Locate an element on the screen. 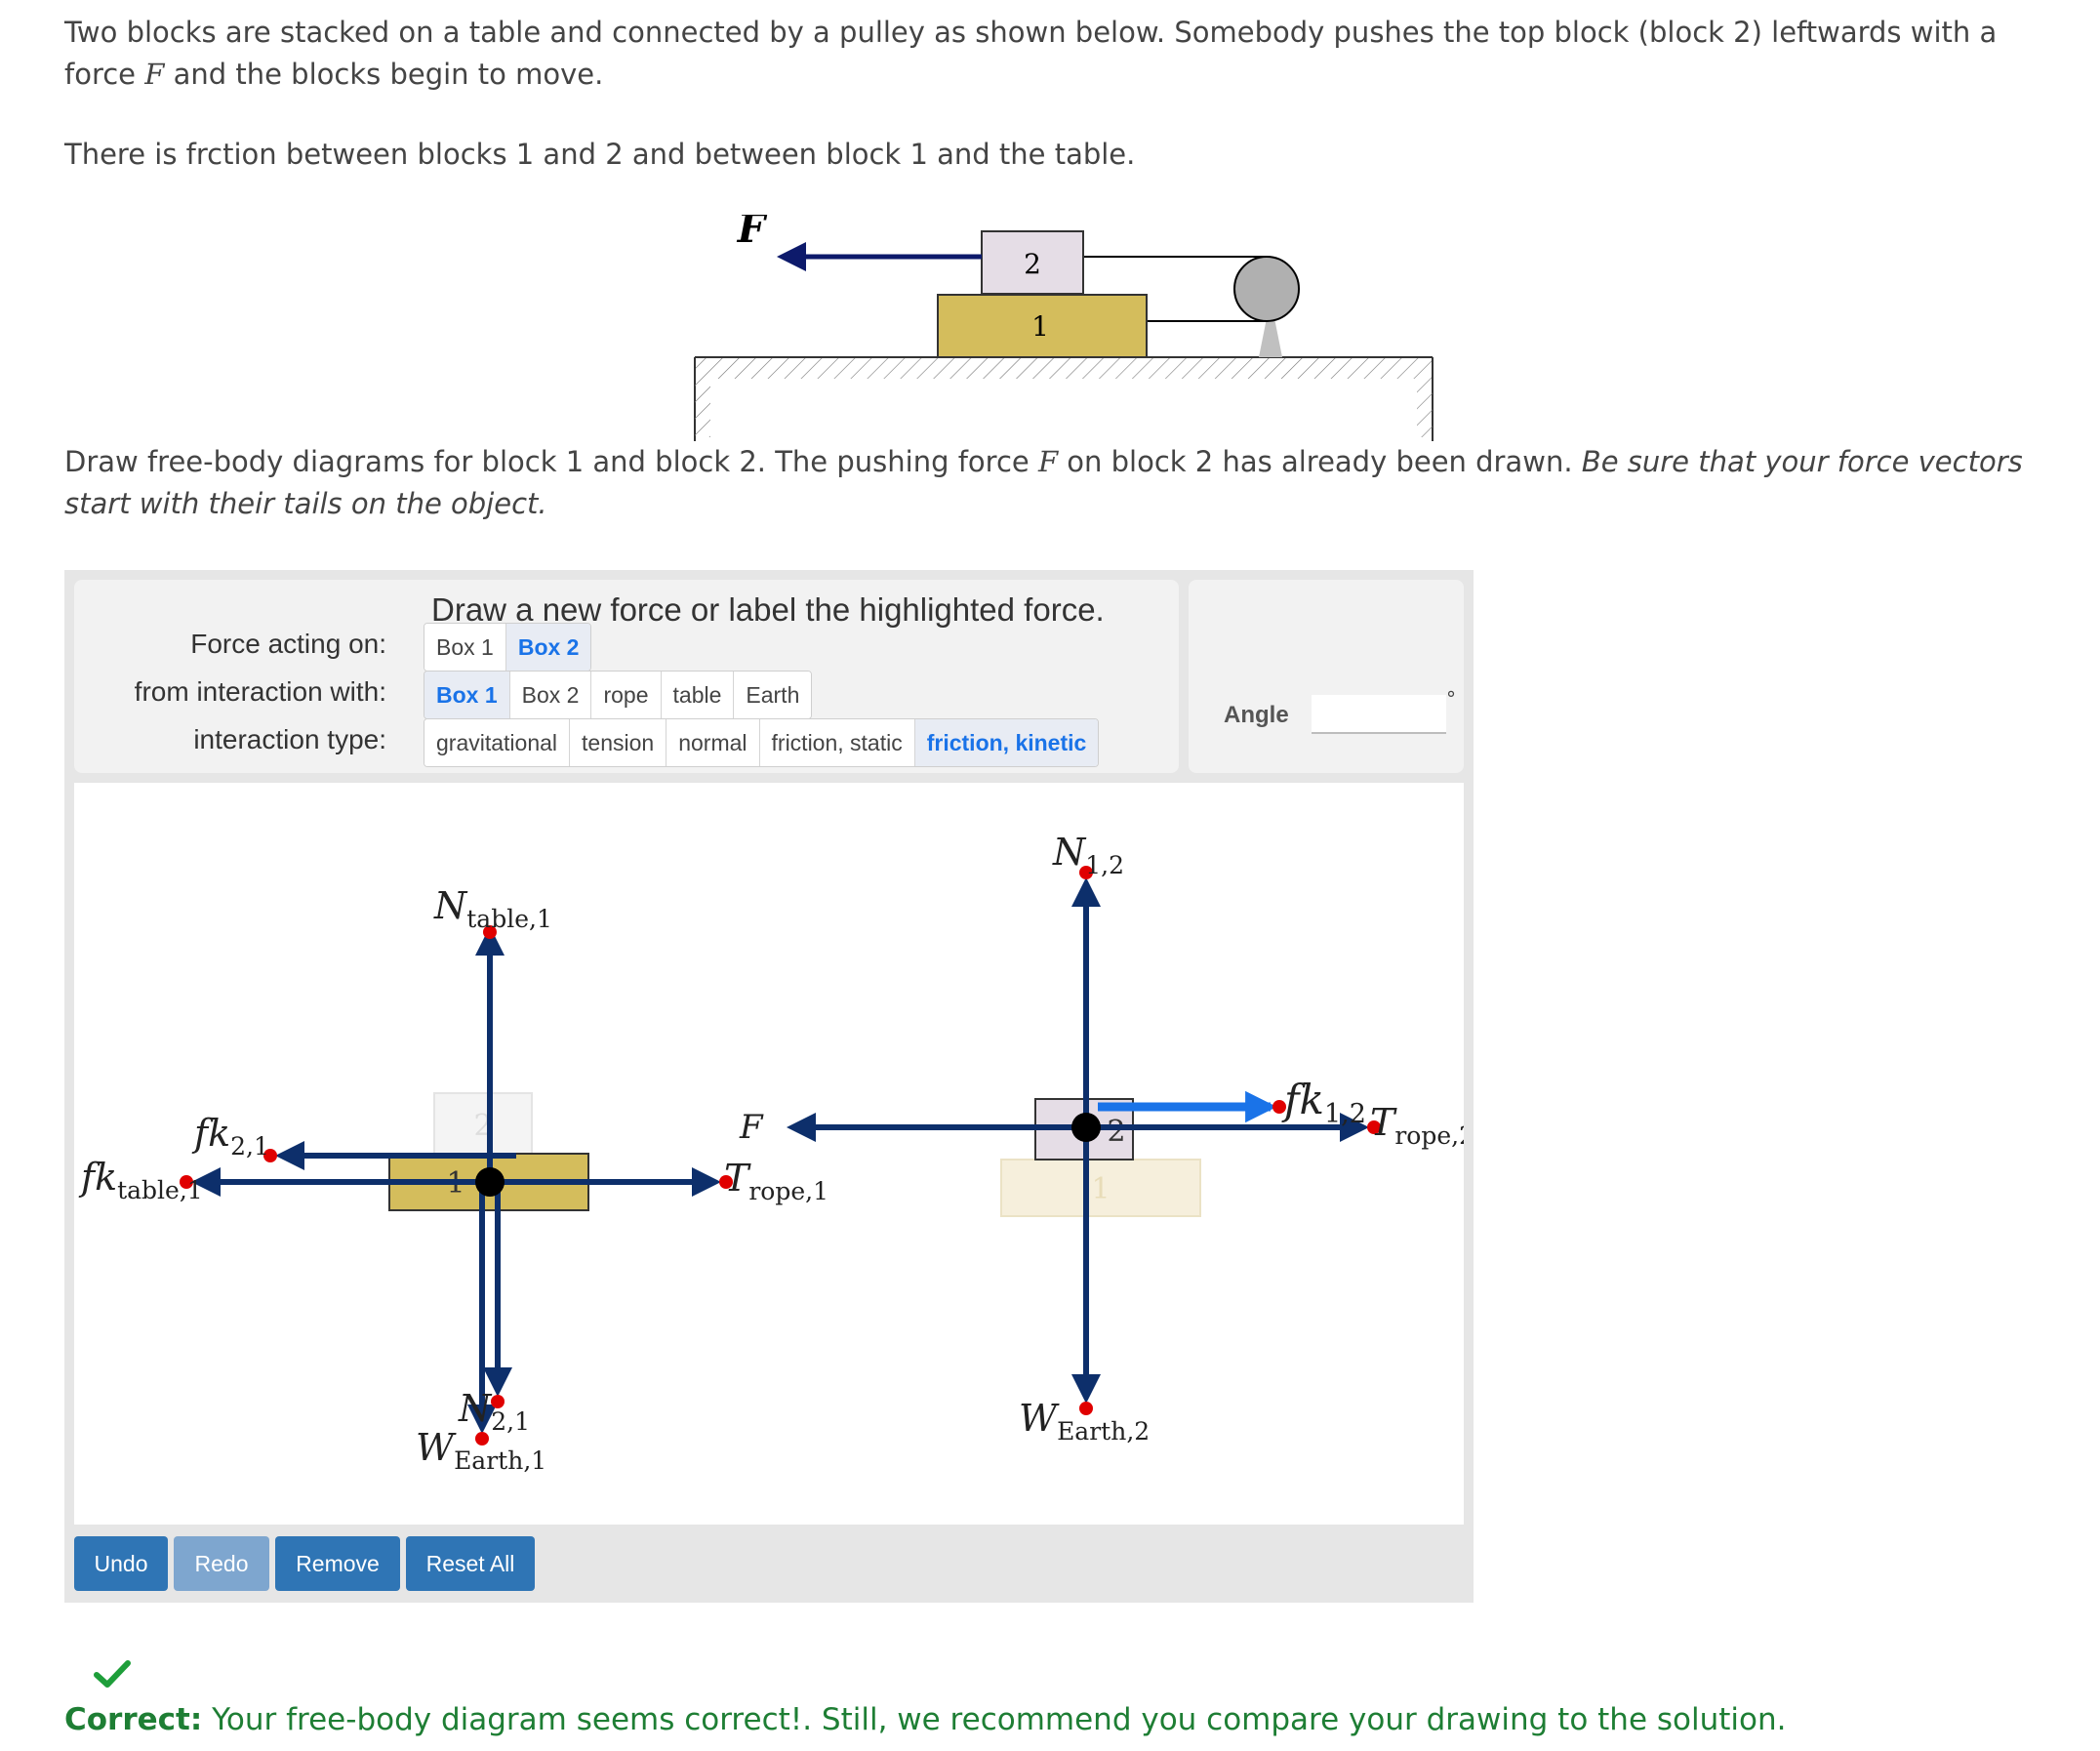 The height and width of the screenshot is (1751, 2100). type-gravitational-button: gravitational is located at coordinates (497, 742).